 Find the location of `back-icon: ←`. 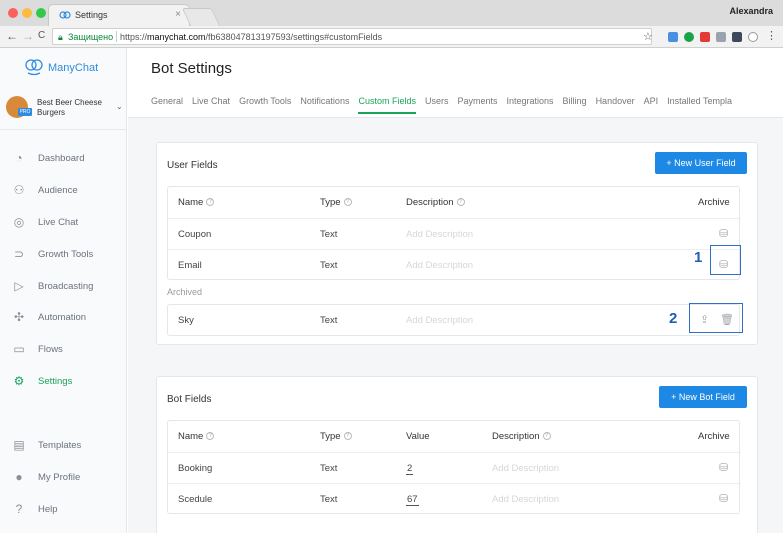

back-icon: ← is located at coordinates (12, 36).